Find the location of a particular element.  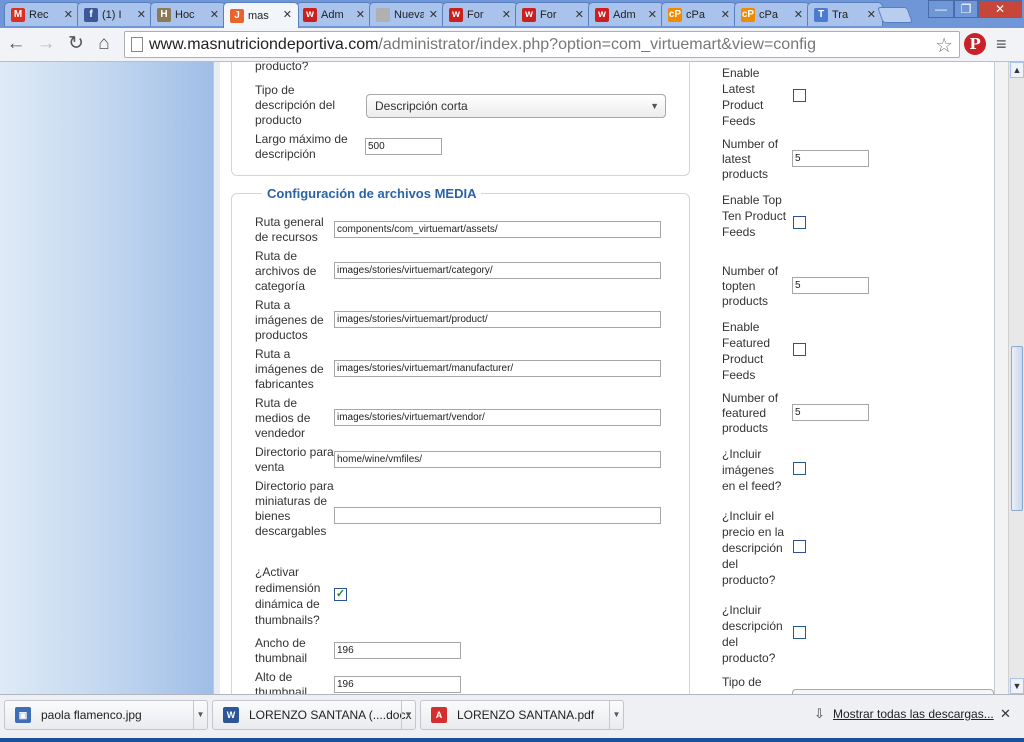

bookmark-star-icon: ☆ is located at coordinates (944, 45).